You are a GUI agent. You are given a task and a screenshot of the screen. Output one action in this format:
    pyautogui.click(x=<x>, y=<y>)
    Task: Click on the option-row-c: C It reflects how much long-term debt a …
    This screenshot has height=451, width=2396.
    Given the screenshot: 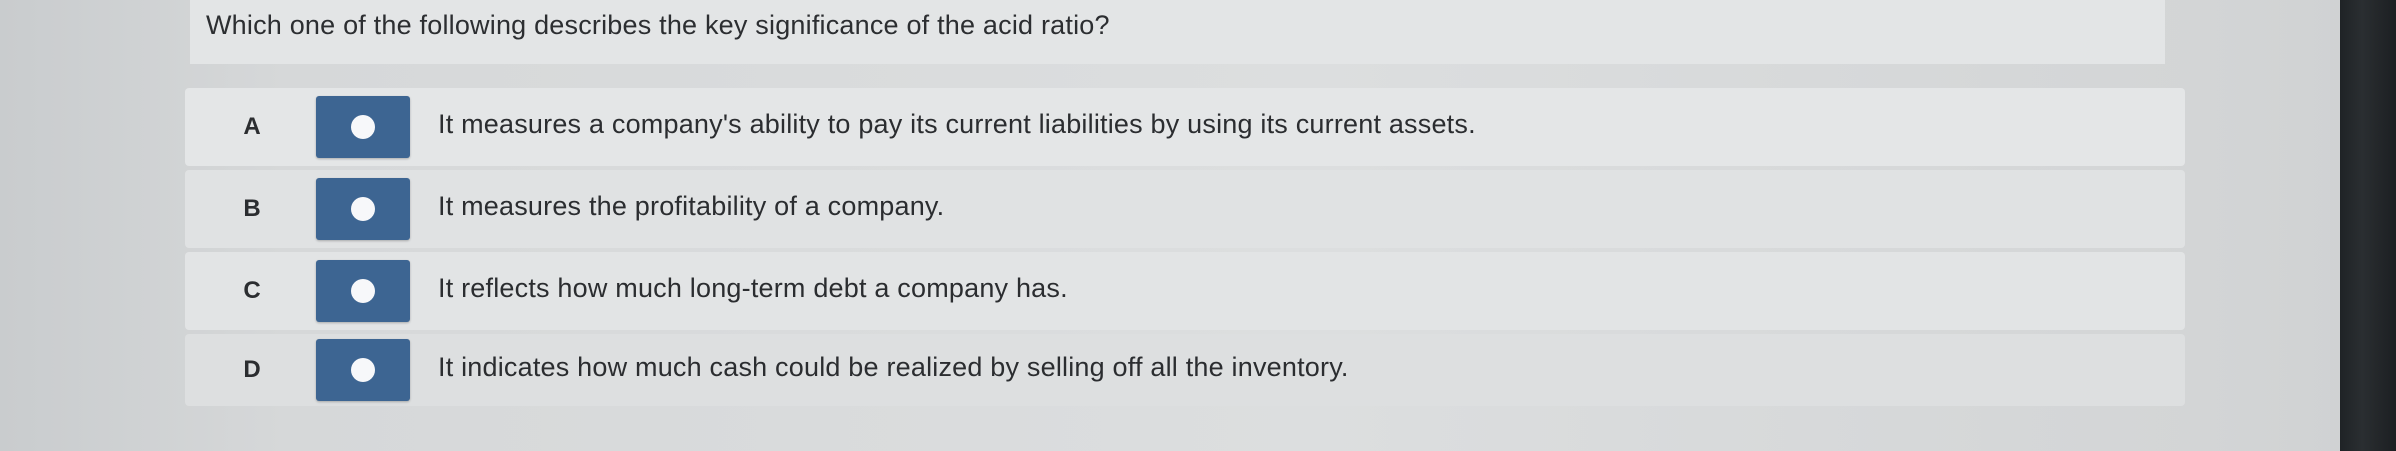 What is the action you would take?
    pyautogui.click(x=1185, y=291)
    